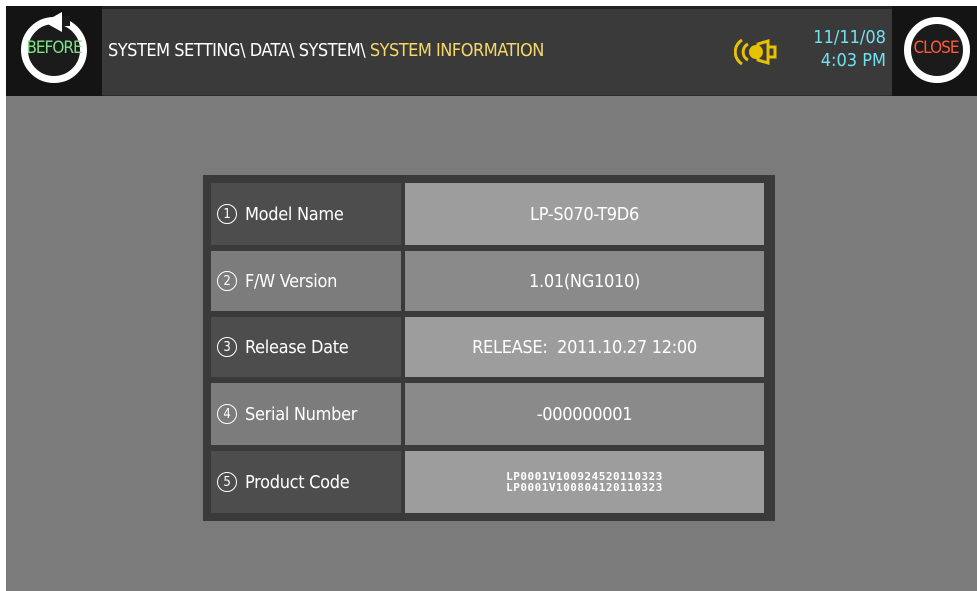 The width and height of the screenshot is (977, 591). I want to click on before-button: BEFORE, so click(54, 51).